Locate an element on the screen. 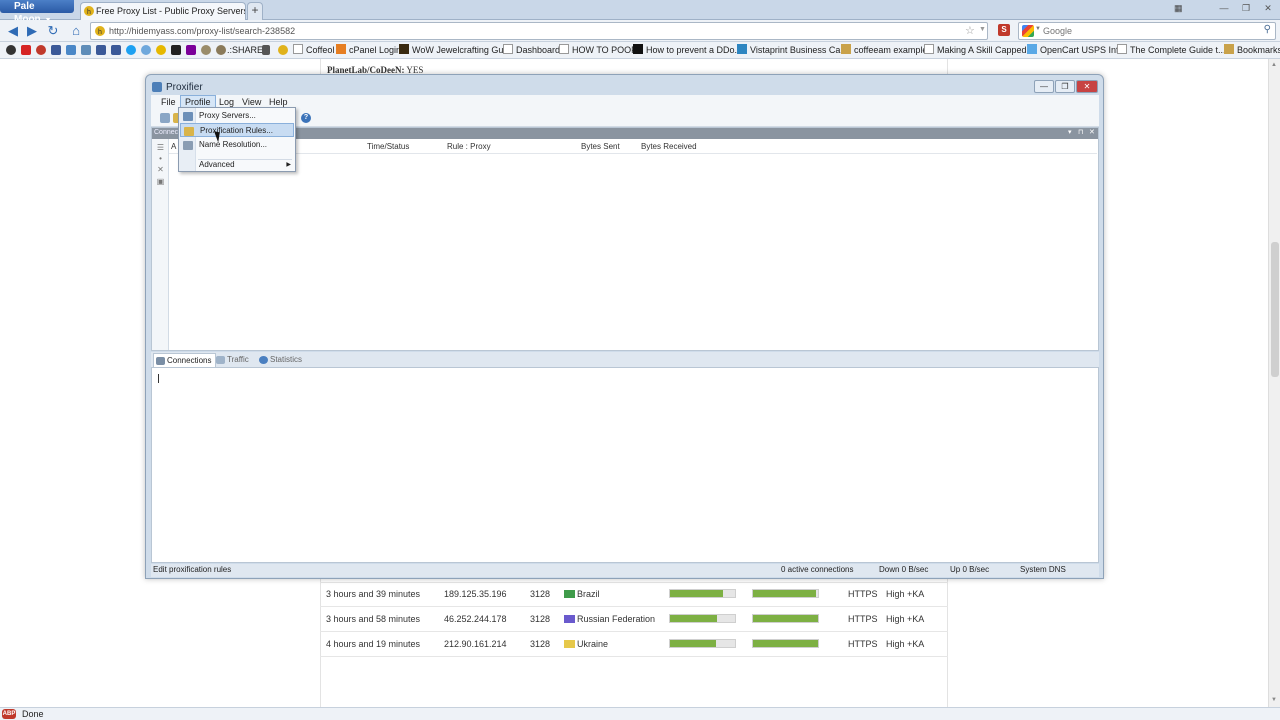 This screenshot has width=1280, height=720. bookmark-dashboard: Dashboard is located at coordinates (531, 50).